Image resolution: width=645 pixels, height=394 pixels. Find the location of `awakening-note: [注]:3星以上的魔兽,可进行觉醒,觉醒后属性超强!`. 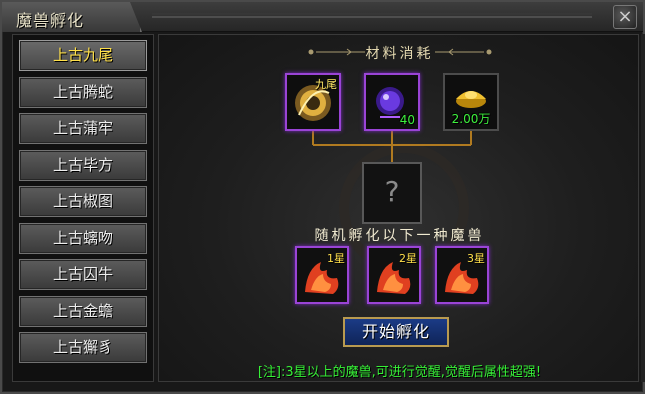

awakening-note: [注]:3星以上的魔兽,可进行觉醒,觉醒后属性超强! is located at coordinates (399, 372).